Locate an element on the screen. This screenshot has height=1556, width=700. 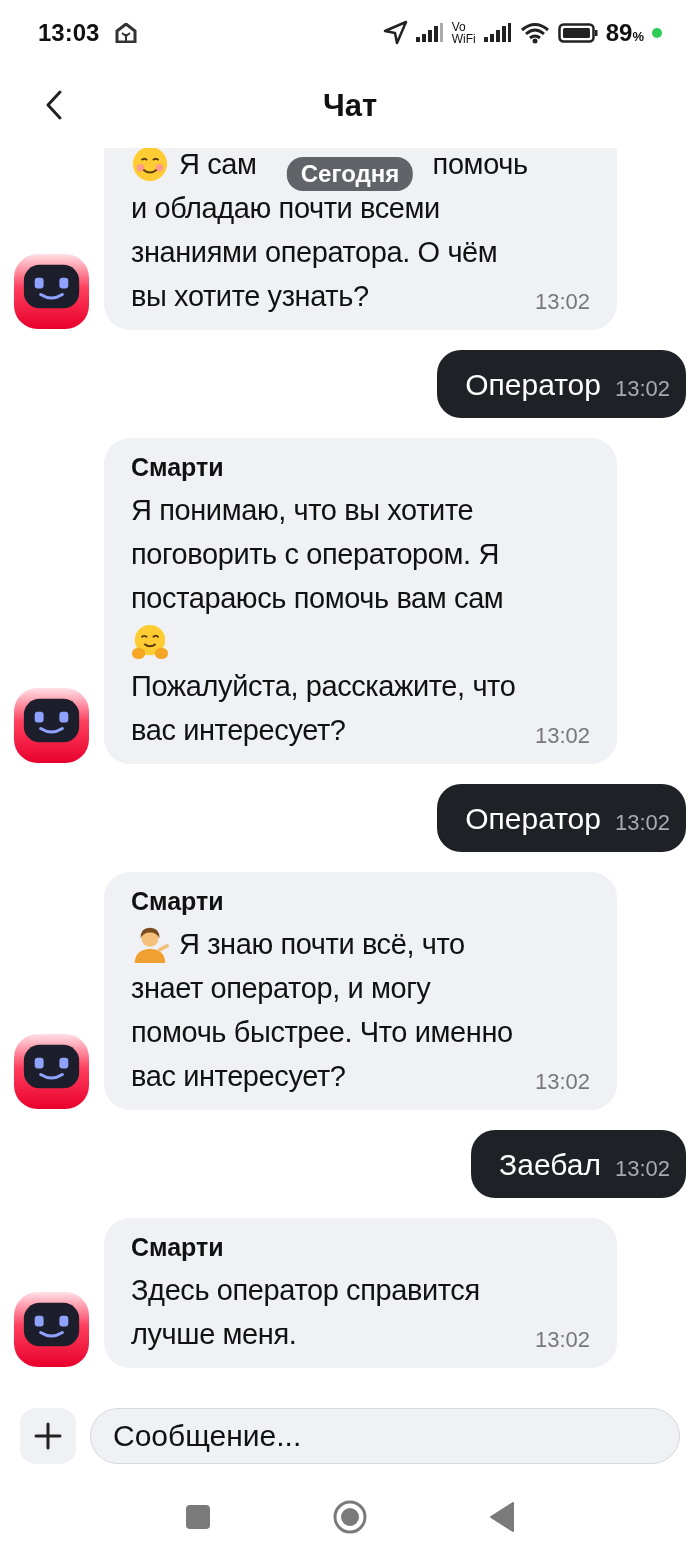
status-dot-icon is located at coordinates (657, 32).